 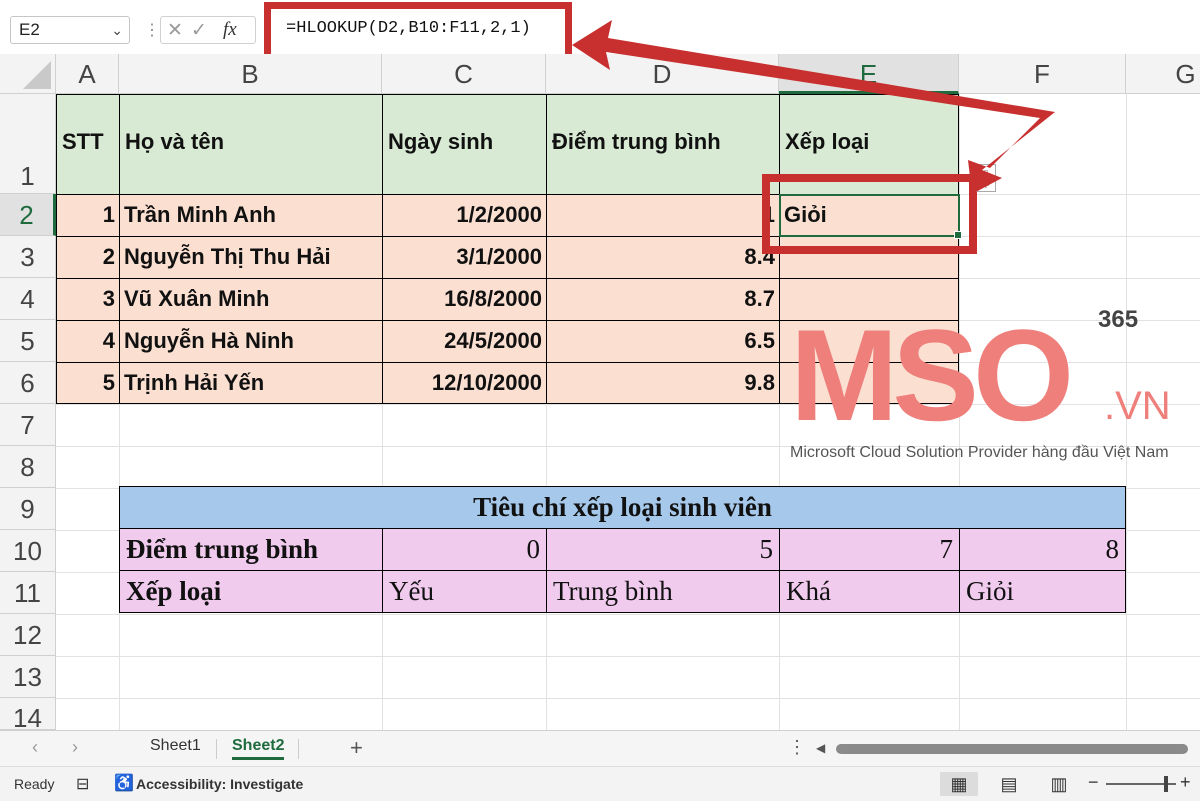 I want to click on scroll-left-icon: ◀, so click(x=820, y=748).